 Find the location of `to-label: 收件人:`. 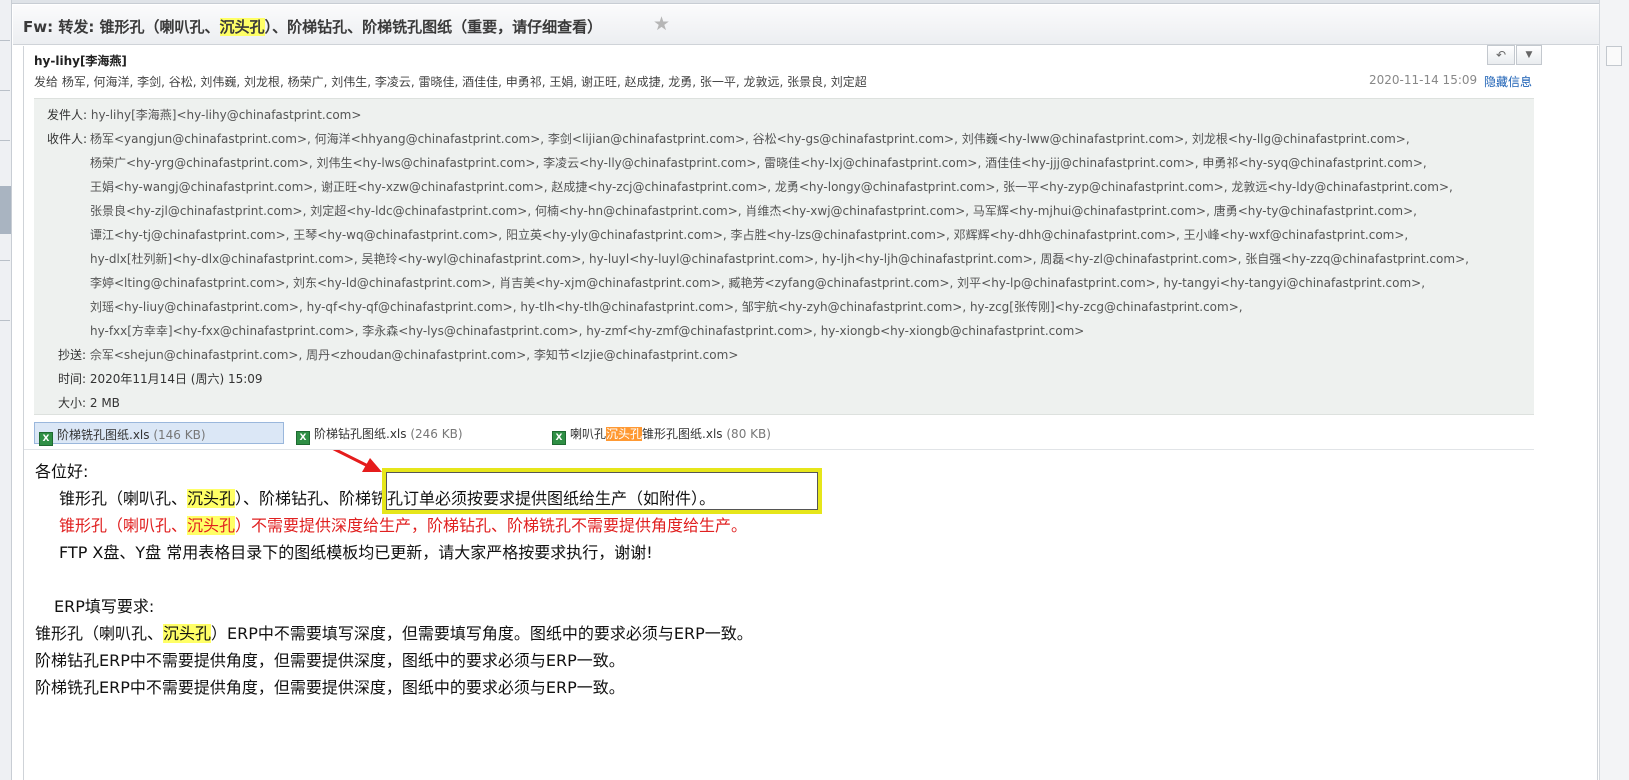

to-label: 收件人: is located at coordinates (67, 139).